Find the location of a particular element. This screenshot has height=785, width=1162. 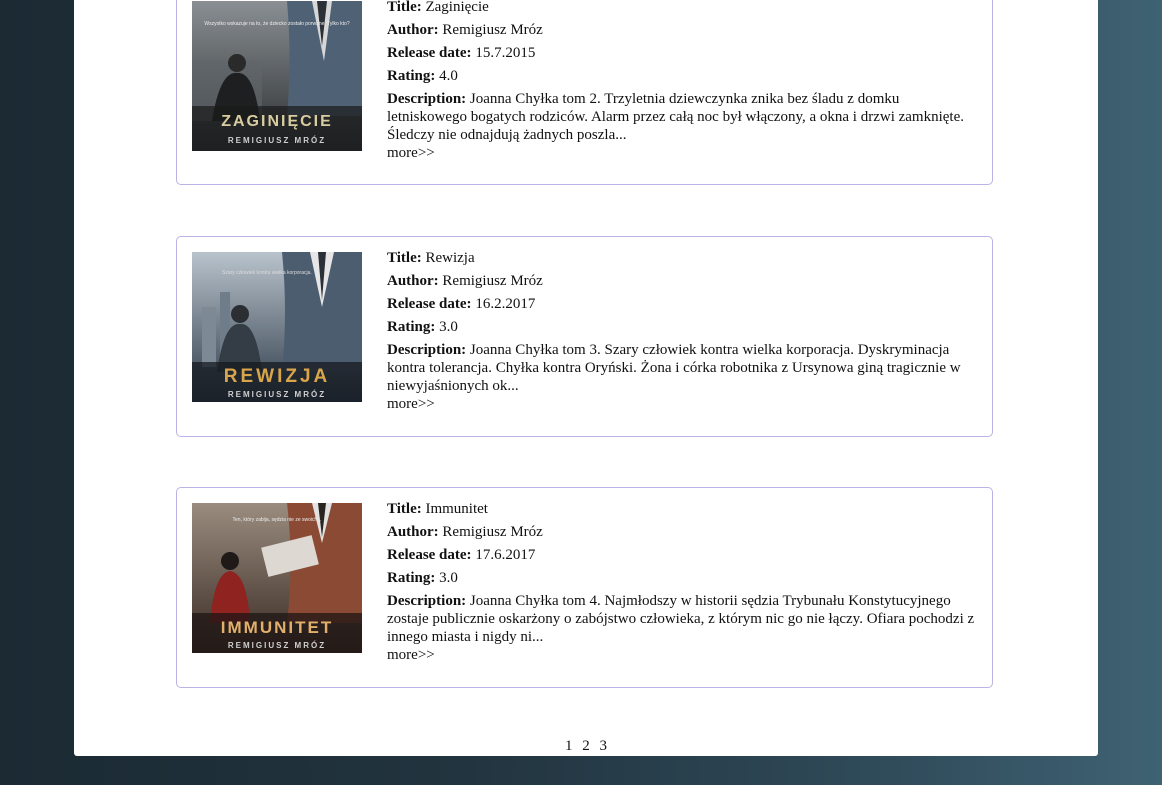

cover-title: ZAGINIĘCIE is located at coordinates (277, 121).